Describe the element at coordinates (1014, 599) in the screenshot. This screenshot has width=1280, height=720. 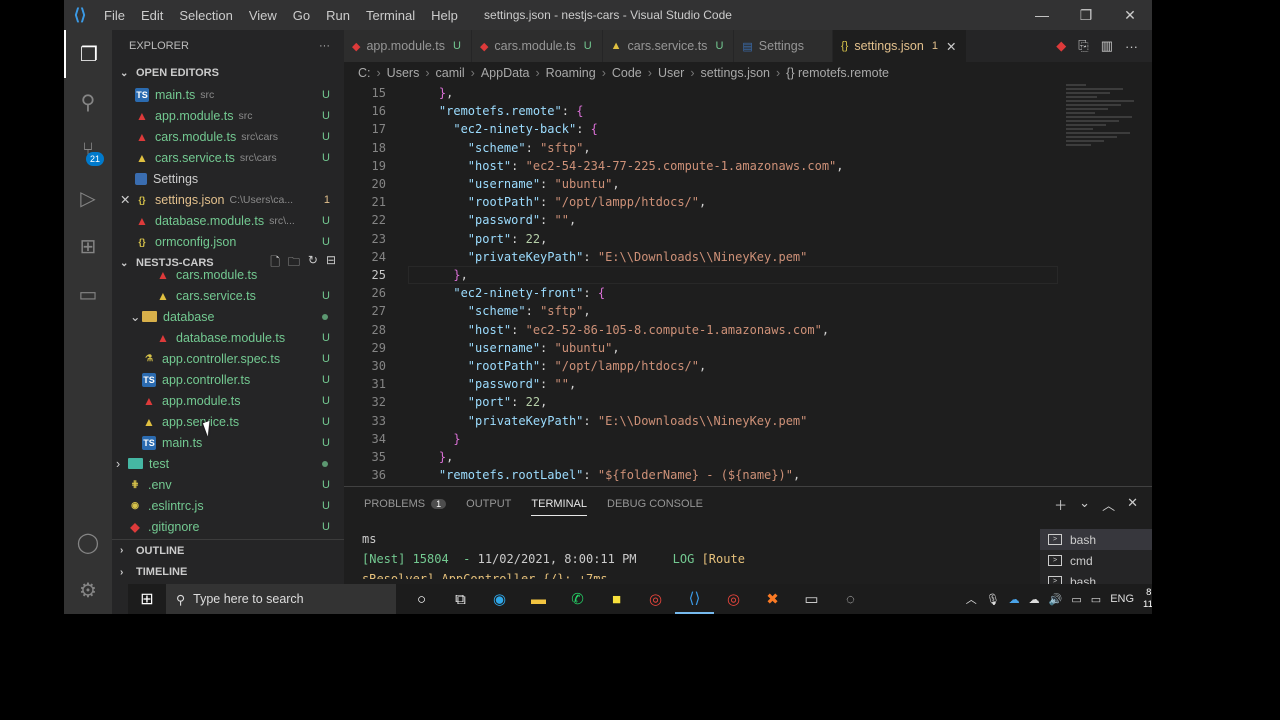
I see `onedrive-icon: ☁` at that location.